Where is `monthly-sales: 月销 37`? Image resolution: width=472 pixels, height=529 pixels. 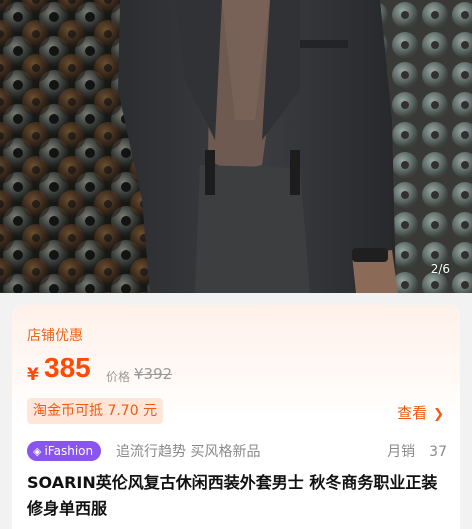
monthly-sales: 月销 37 is located at coordinates (417, 451).